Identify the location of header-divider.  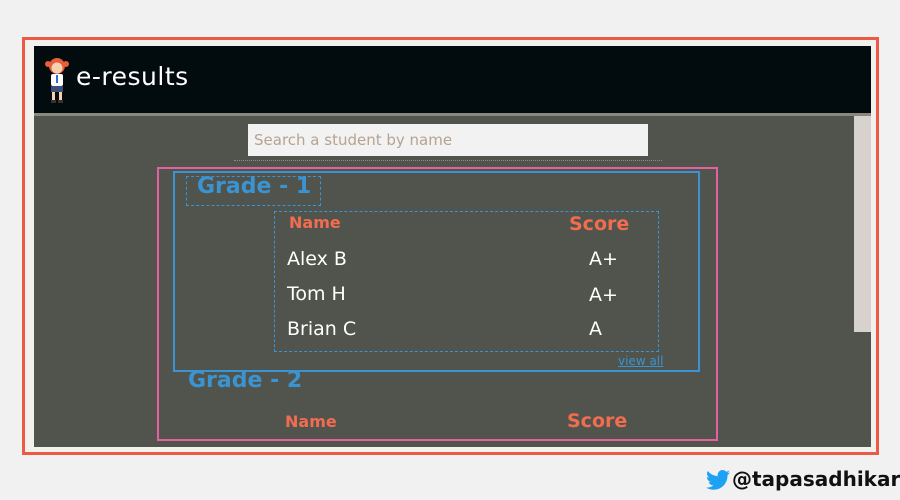
(452, 114).